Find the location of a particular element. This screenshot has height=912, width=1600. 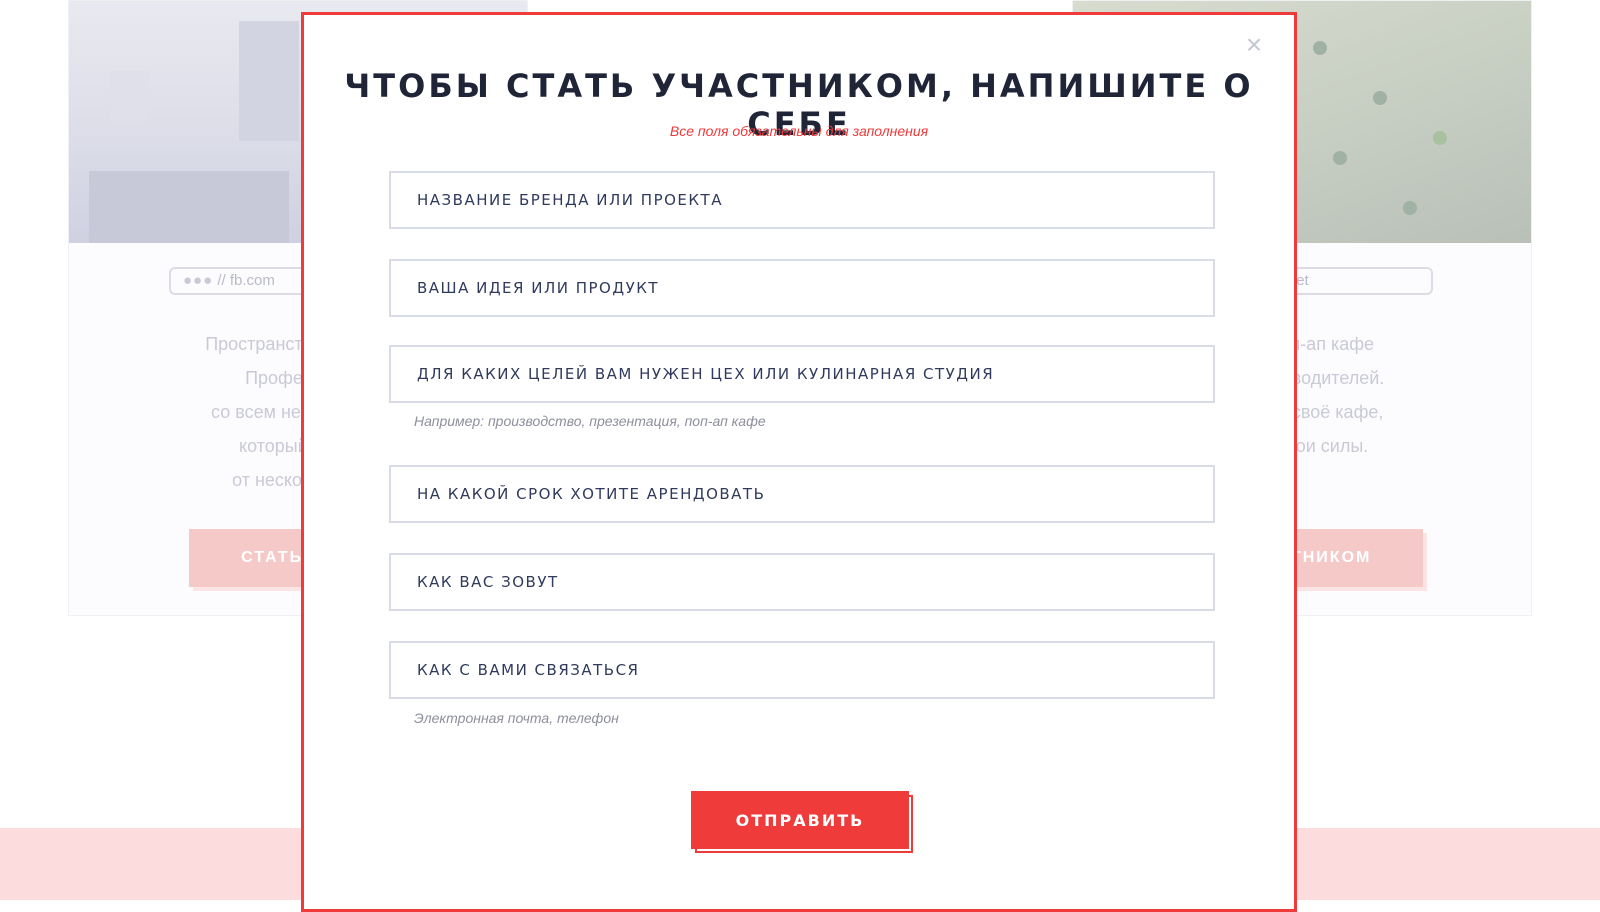

kitchen-shelf is located at coordinates (129, 96).